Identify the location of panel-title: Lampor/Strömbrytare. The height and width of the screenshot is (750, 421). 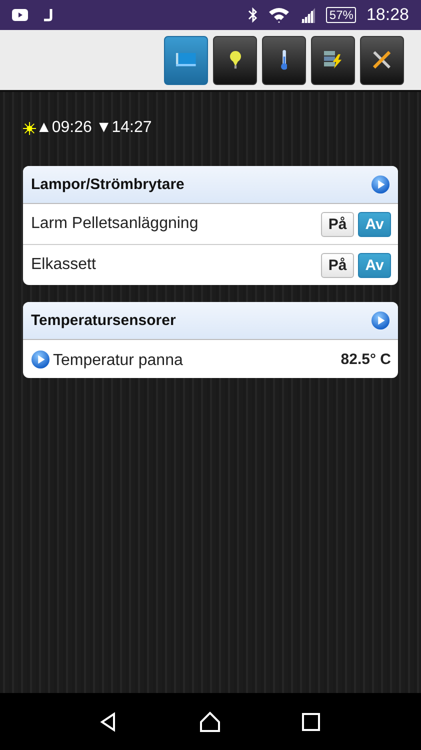
(107, 184).